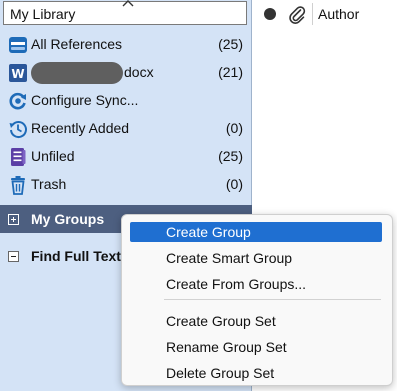  I want to click on paperclip-icon, so click(297, 14).